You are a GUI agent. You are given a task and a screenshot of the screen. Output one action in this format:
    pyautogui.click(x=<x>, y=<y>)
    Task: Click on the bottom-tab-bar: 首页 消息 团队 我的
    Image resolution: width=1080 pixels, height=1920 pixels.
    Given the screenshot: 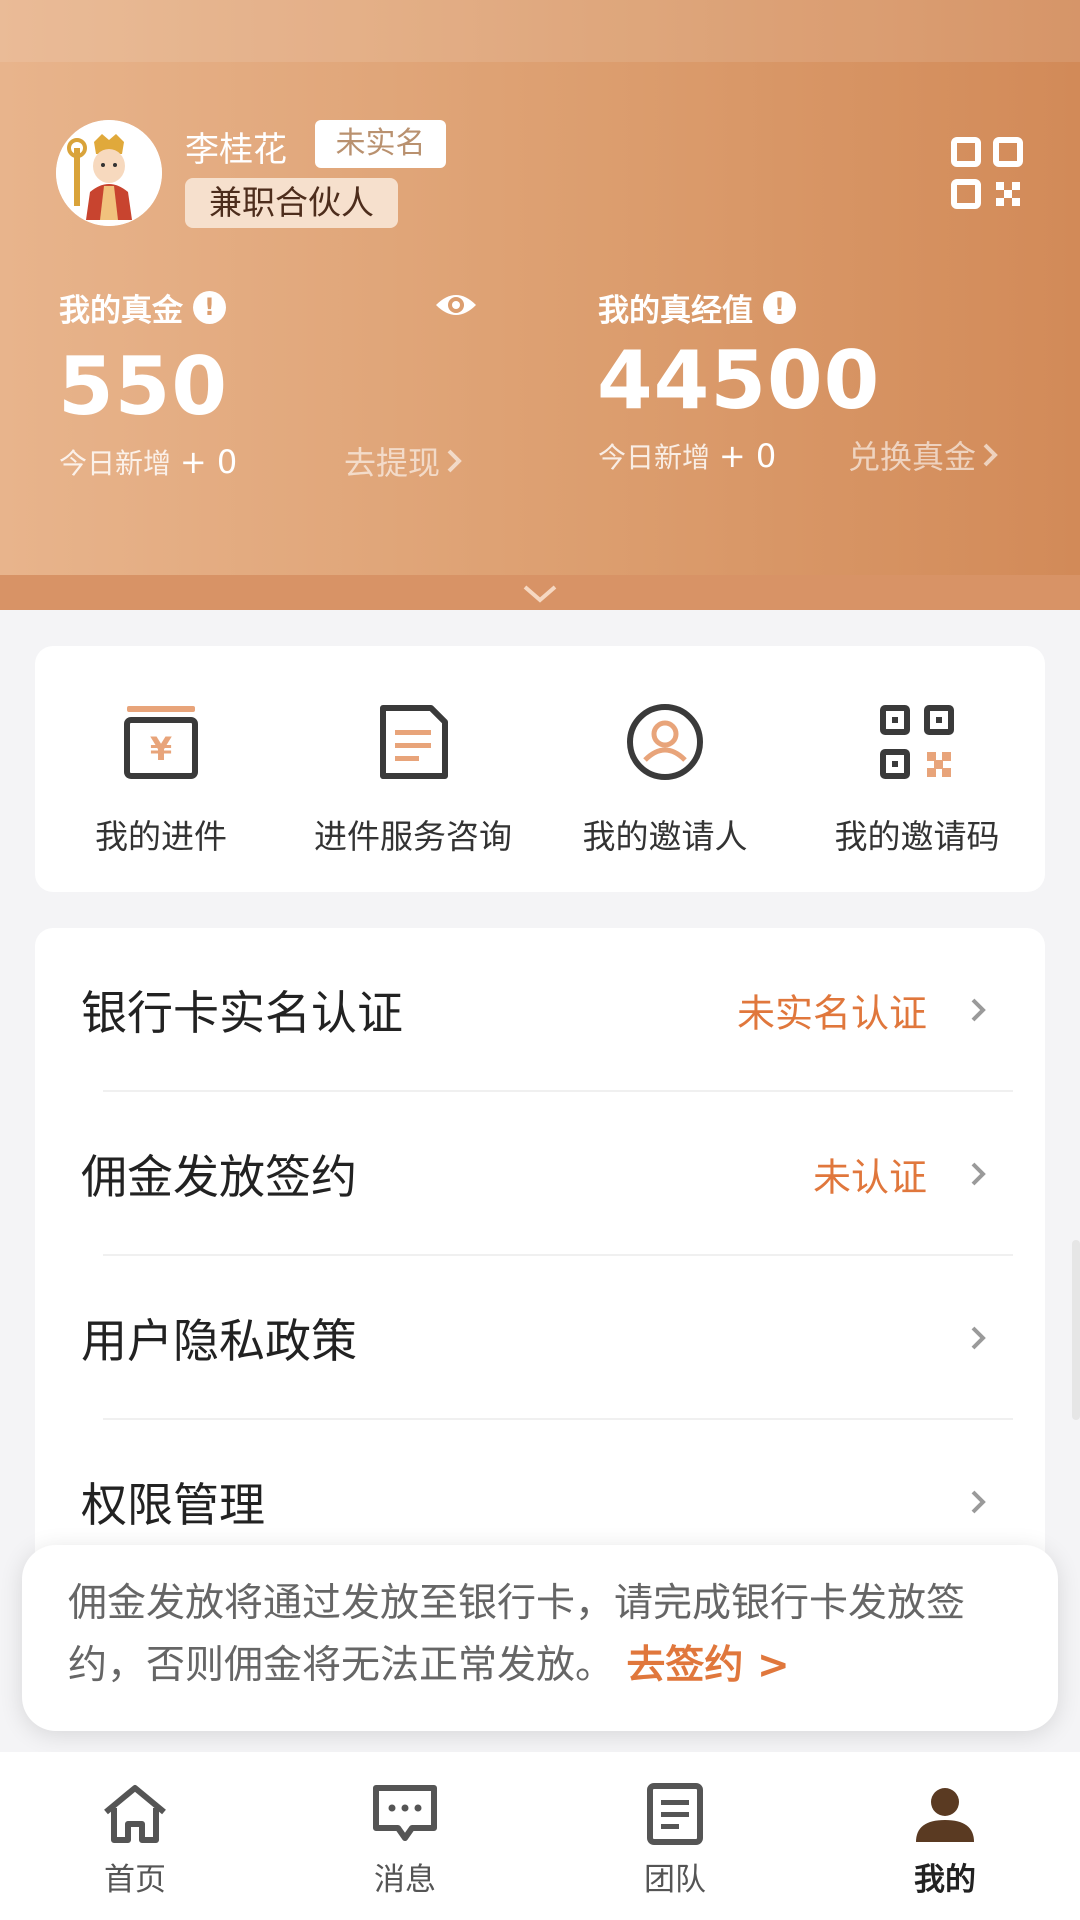 What is the action you would take?
    pyautogui.click(x=540, y=1836)
    